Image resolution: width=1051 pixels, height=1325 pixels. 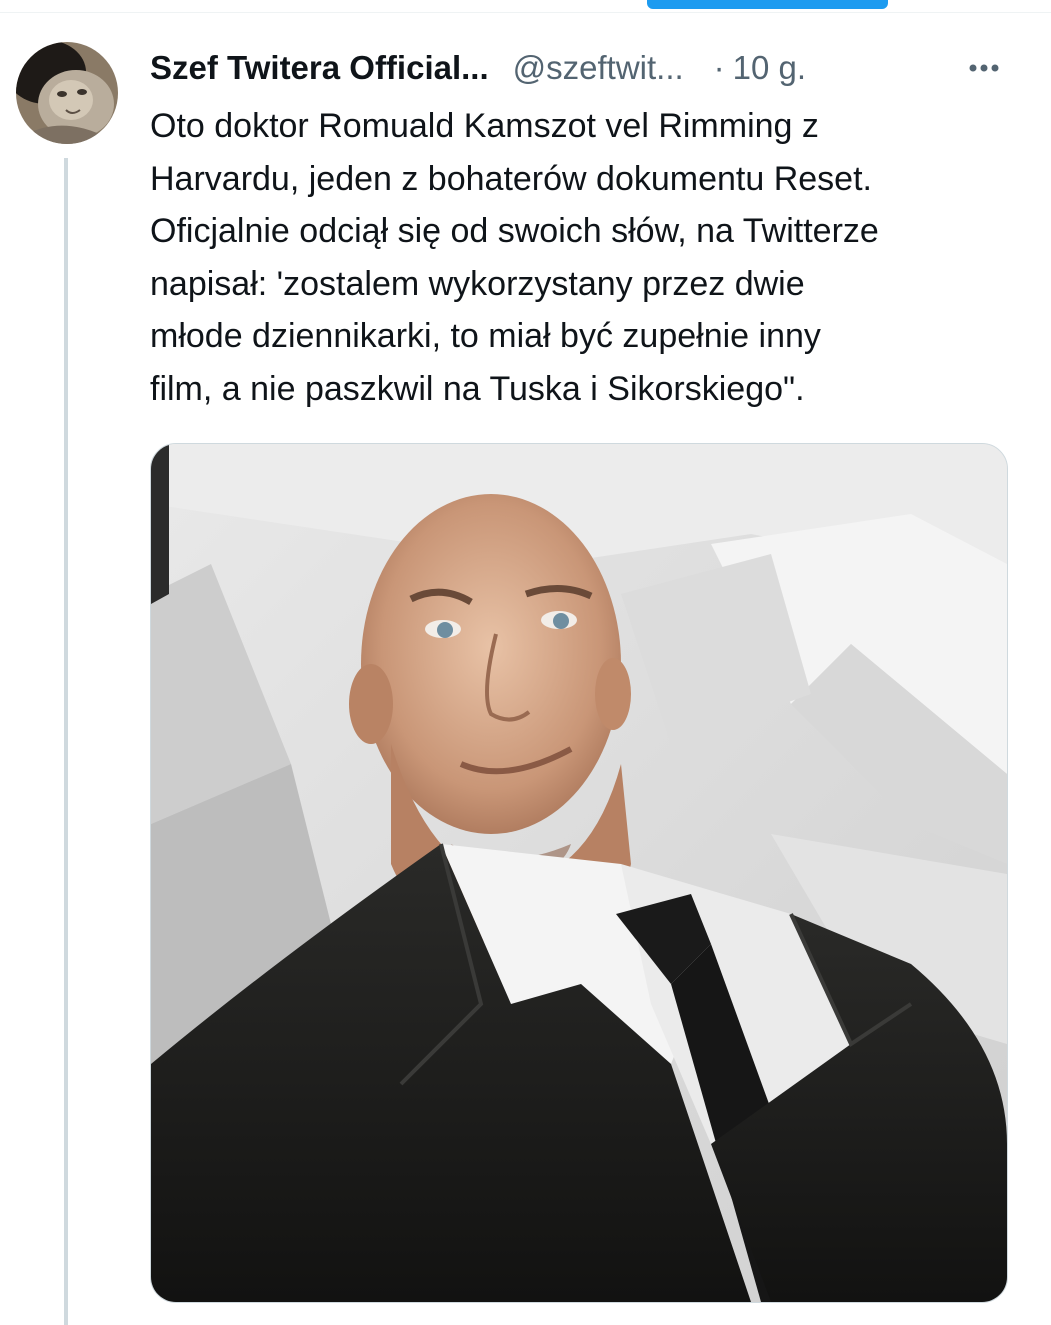 What do you see at coordinates (525, 12) in the screenshot?
I see `top-divider` at bounding box center [525, 12].